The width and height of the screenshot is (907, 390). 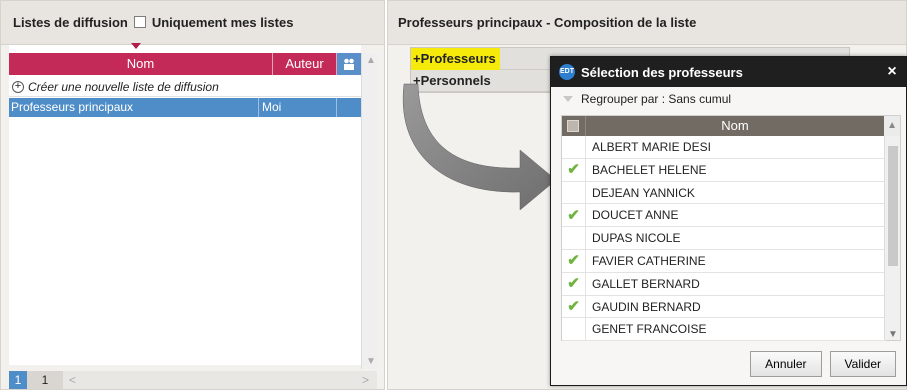 What do you see at coordinates (724, 284) in the screenshot?
I see `list-item: ✔ GALLET BERNARD` at bounding box center [724, 284].